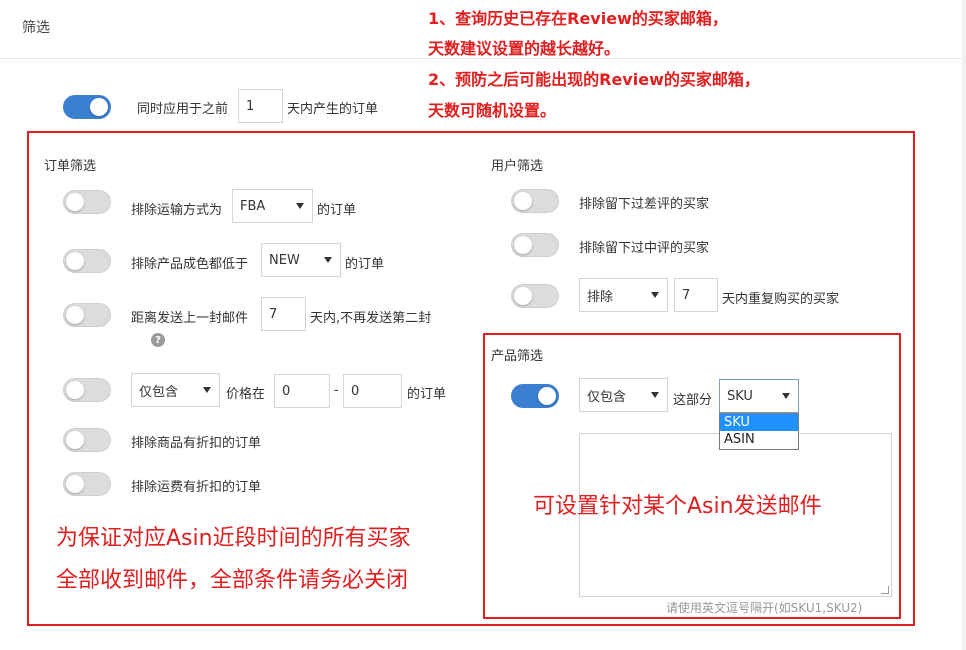 The width and height of the screenshot is (966, 650). What do you see at coordinates (87, 390) in the screenshot?
I see `price-toggle` at bounding box center [87, 390].